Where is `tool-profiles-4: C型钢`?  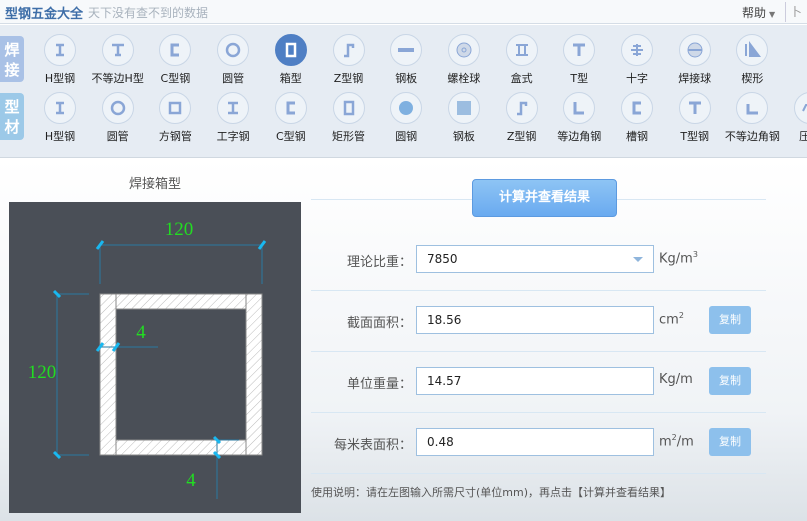
tool-profiles-4: C型钢 is located at coordinates (291, 118).